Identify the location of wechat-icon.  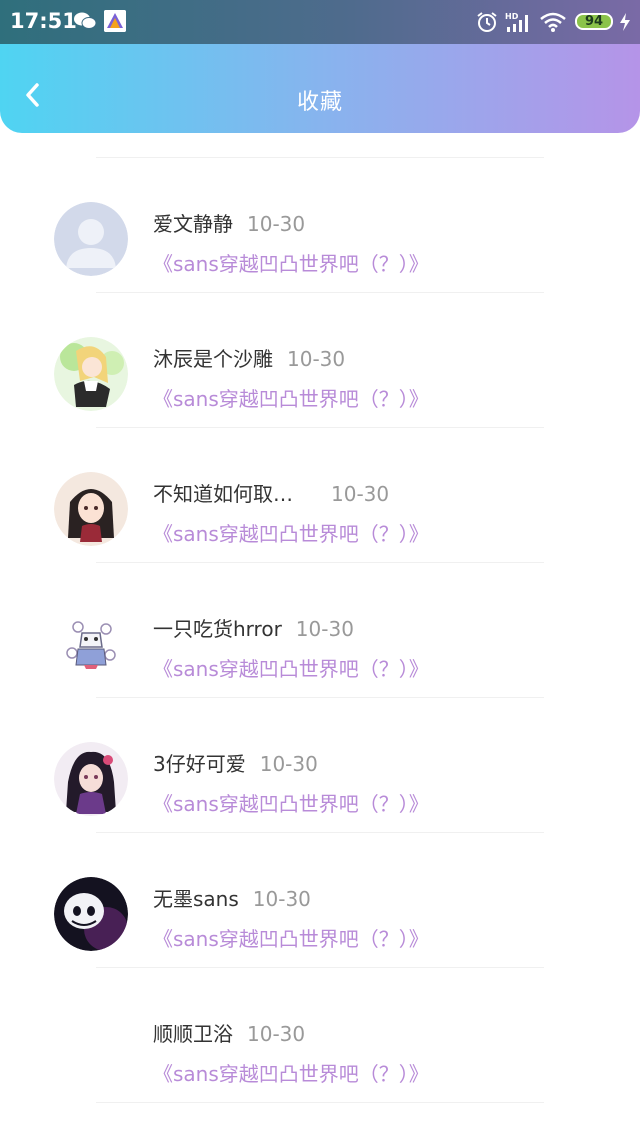
(85, 20).